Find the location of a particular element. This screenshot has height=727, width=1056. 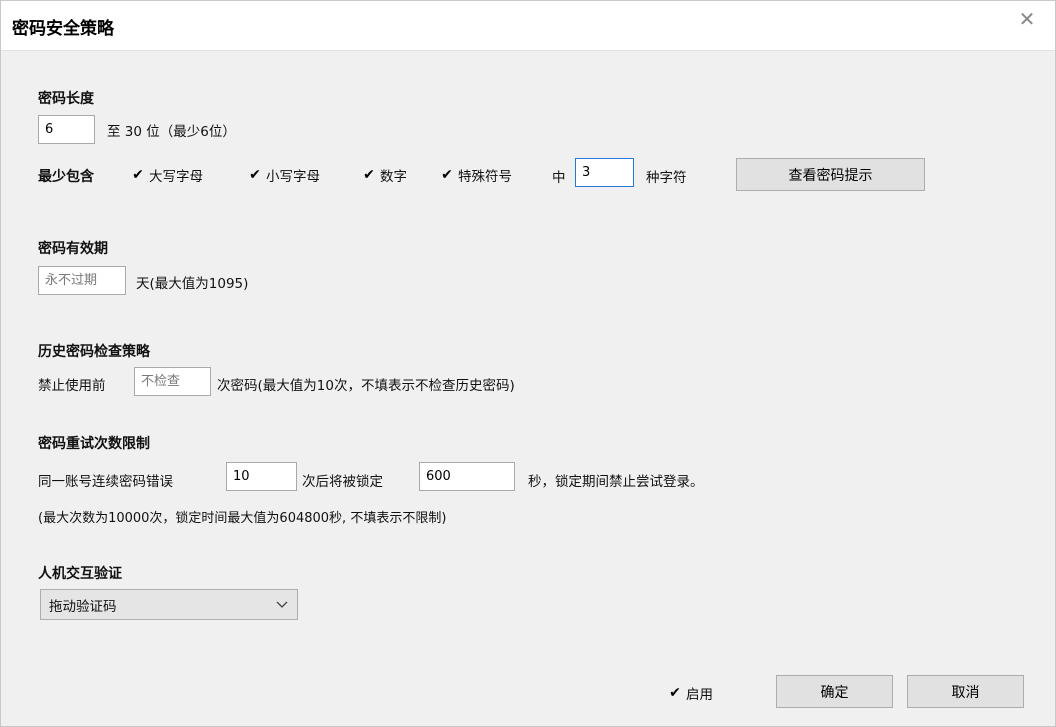

retry-prefix: 同一账号连续密码错误 is located at coordinates (105, 482).